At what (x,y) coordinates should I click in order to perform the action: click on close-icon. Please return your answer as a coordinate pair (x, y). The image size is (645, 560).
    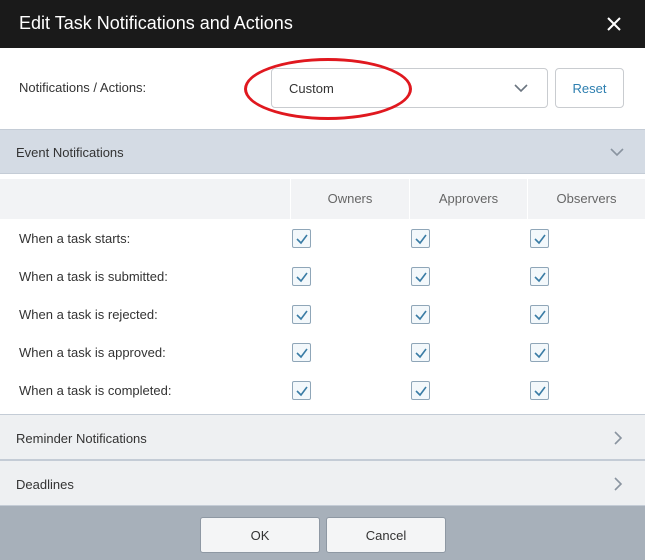
    Looking at the image, I should click on (614, 24).